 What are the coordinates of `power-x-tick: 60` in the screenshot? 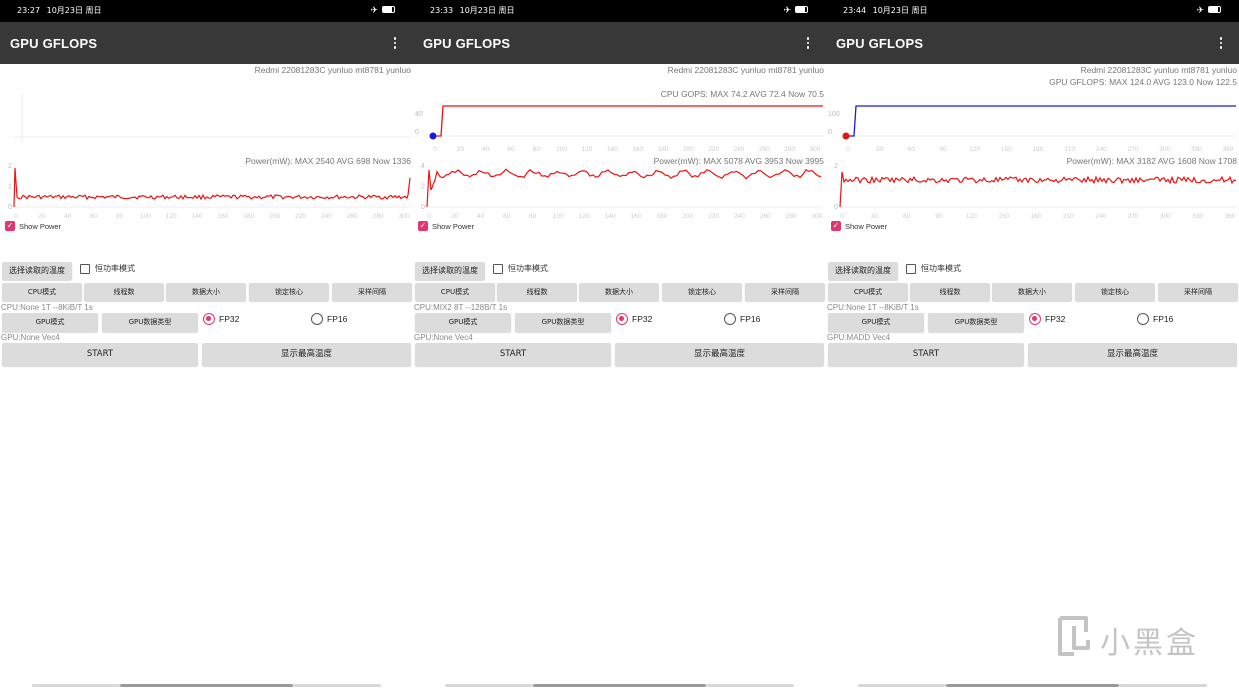 It's located at (507, 216).